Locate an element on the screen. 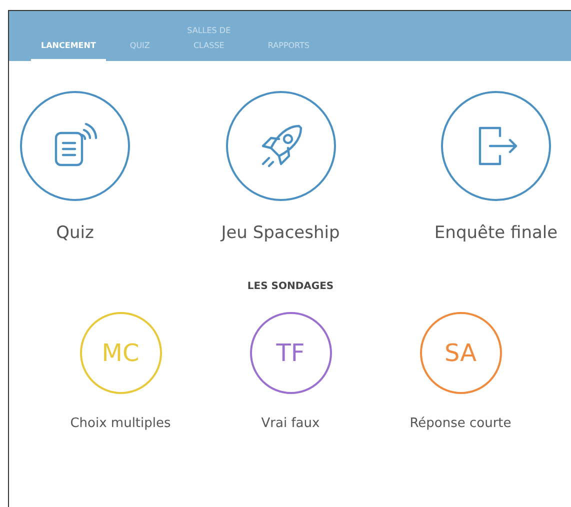  poll-button: TF is located at coordinates (291, 353).